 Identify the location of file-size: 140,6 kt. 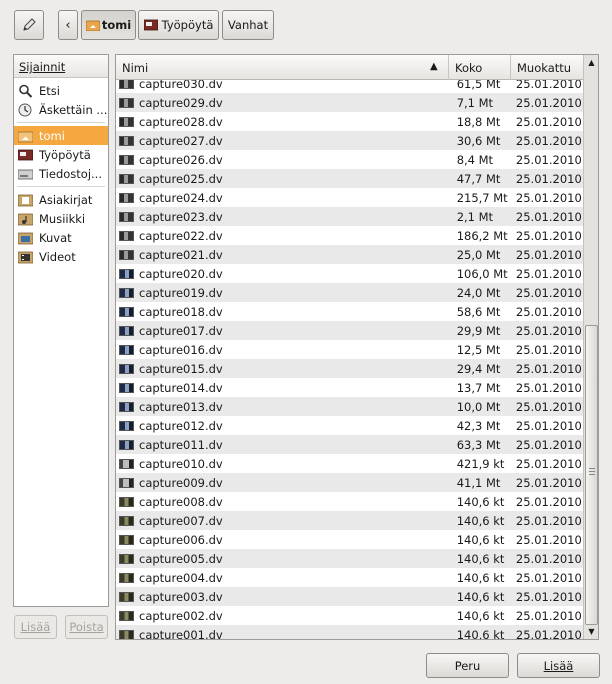
(481, 615).